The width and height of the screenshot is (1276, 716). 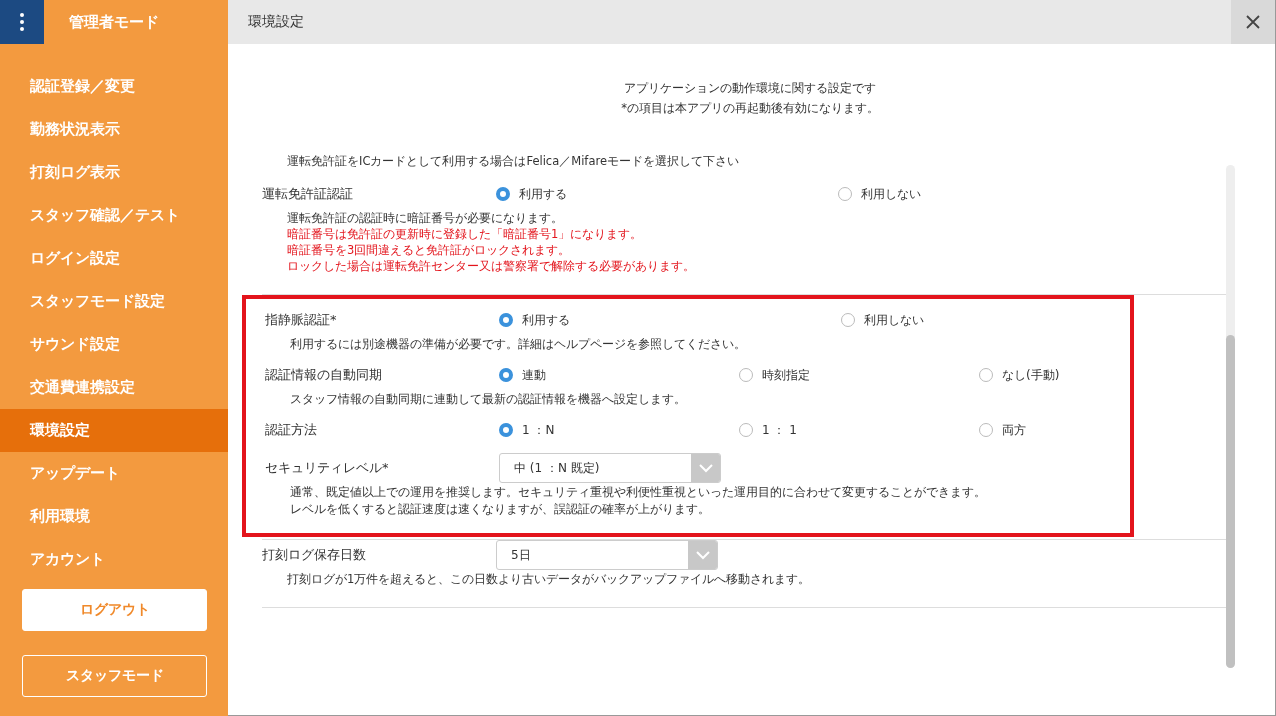 I want to click on sidebar-title: 管理者モード, so click(x=114, y=22).